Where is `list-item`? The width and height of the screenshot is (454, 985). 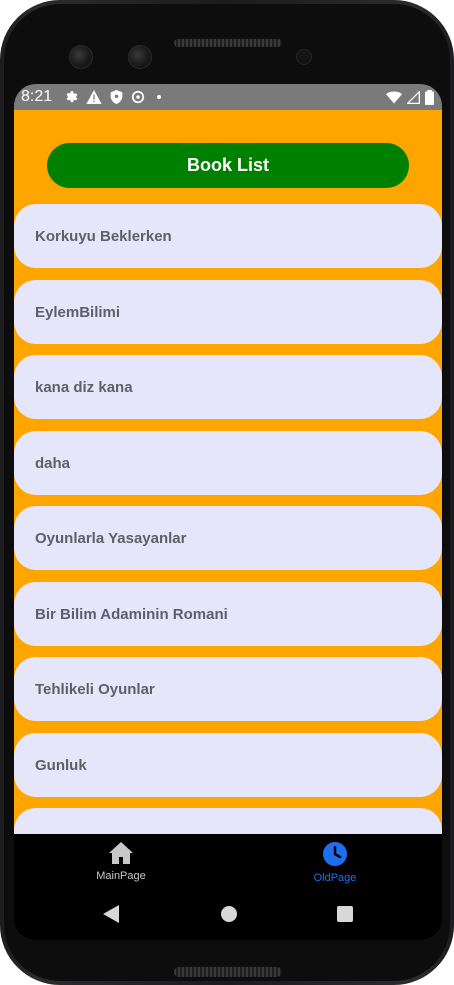 list-item is located at coordinates (228, 821).